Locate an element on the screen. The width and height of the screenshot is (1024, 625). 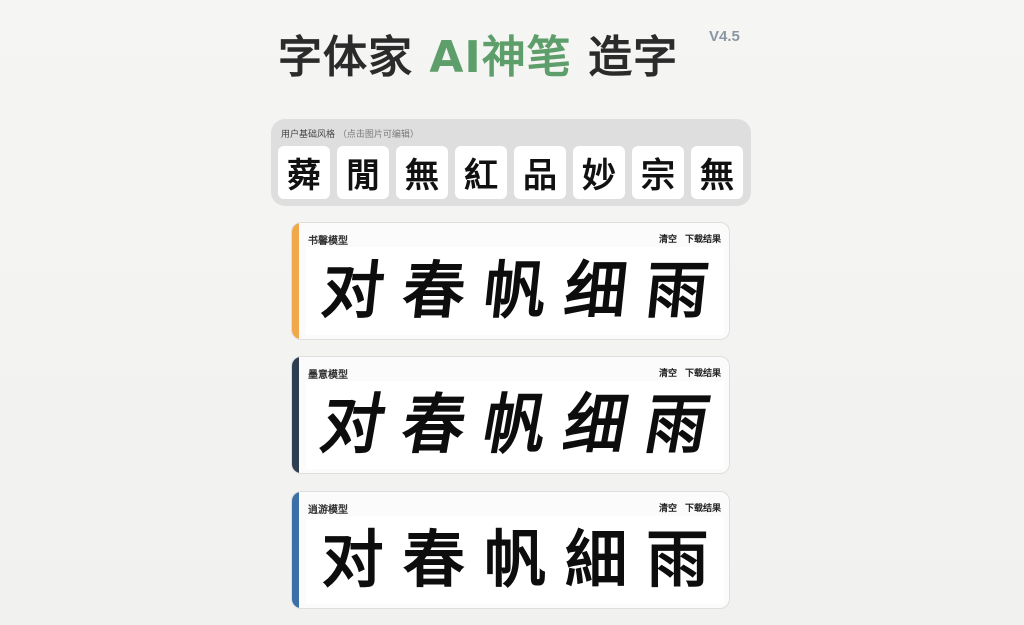
page-header: 字体家 AI神笔 造字 V4.5 is located at coordinates (518, 61).